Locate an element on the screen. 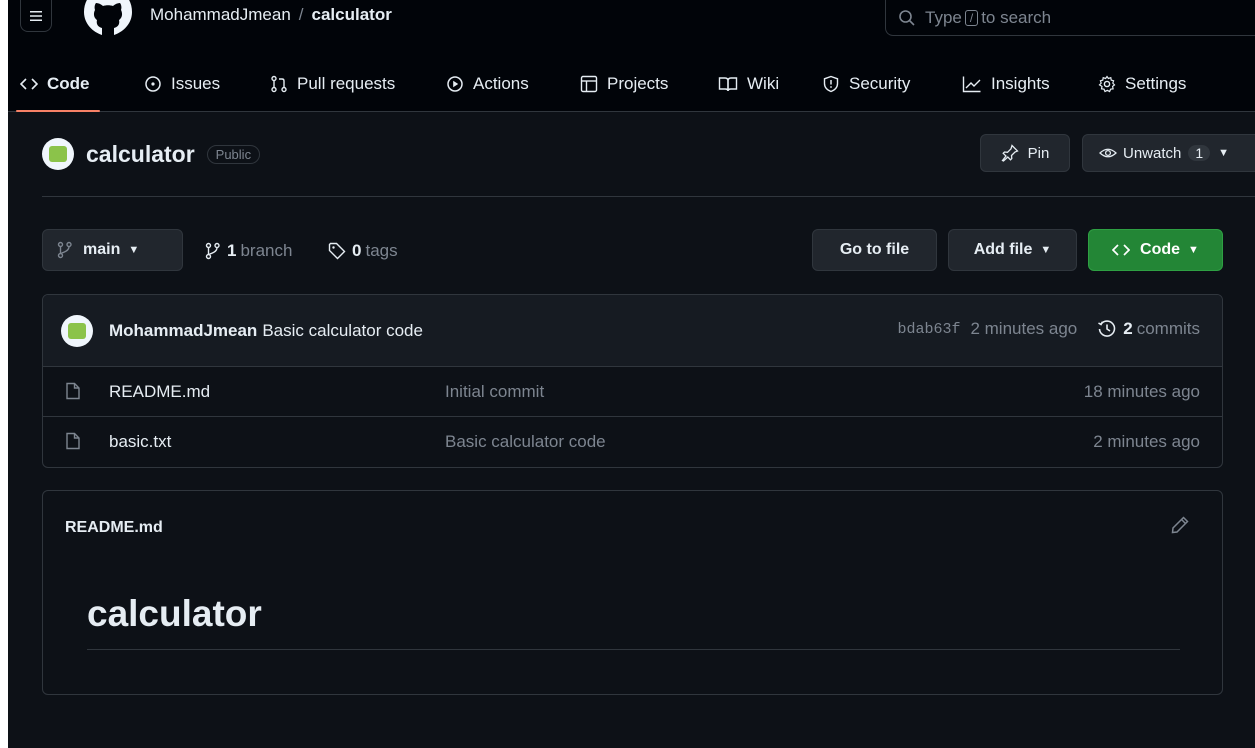 The width and height of the screenshot is (1255, 748). pencil-icon is located at coordinates (1180, 525).